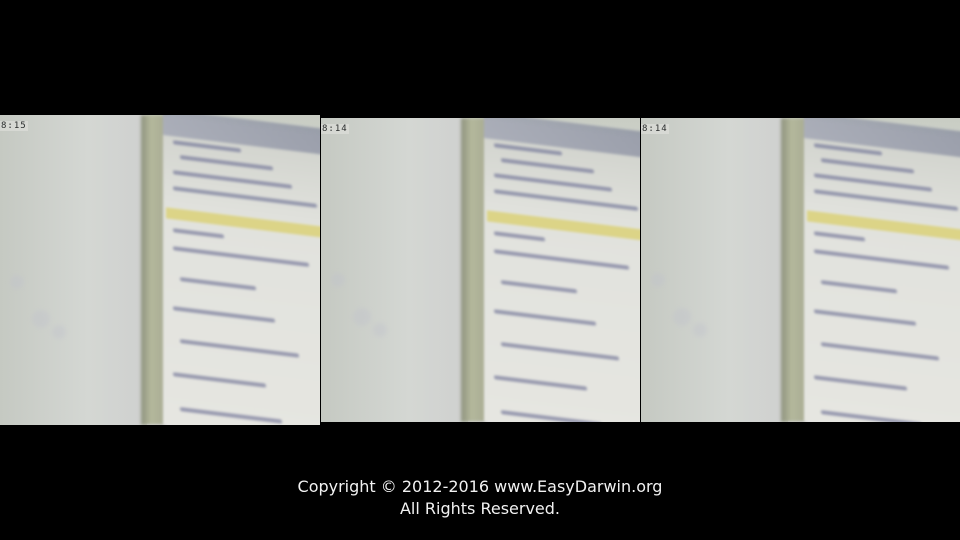 The height and width of the screenshot is (540, 960). I want to click on copyright-line: Copyright © 2012-2016 www.EasyDarwin.org, so click(480, 486).